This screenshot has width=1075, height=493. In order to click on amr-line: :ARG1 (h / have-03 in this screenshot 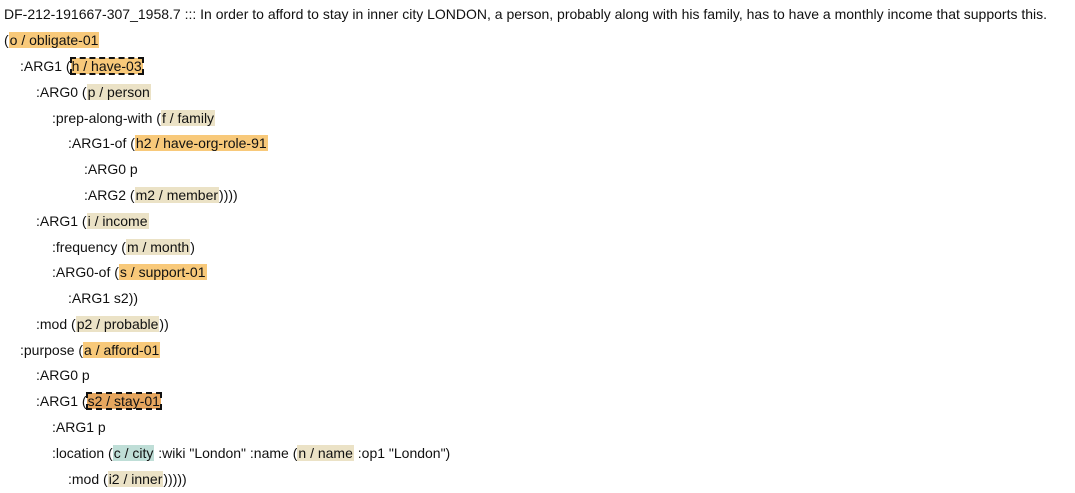, I will do `click(82, 66)`.